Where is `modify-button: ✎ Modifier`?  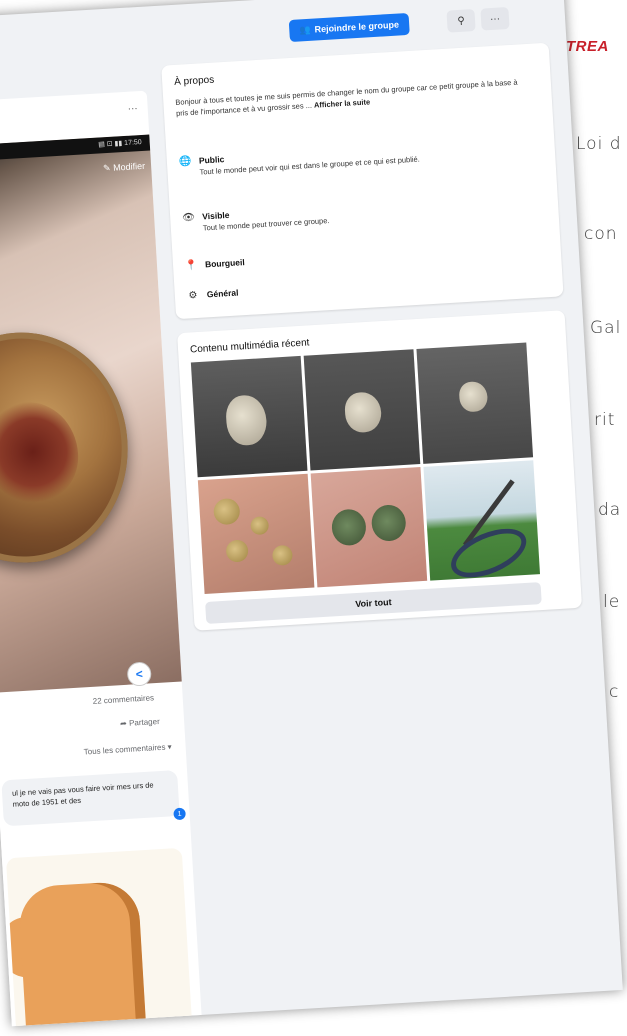 modify-button: ✎ Modifier is located at coordinates (124, 167).